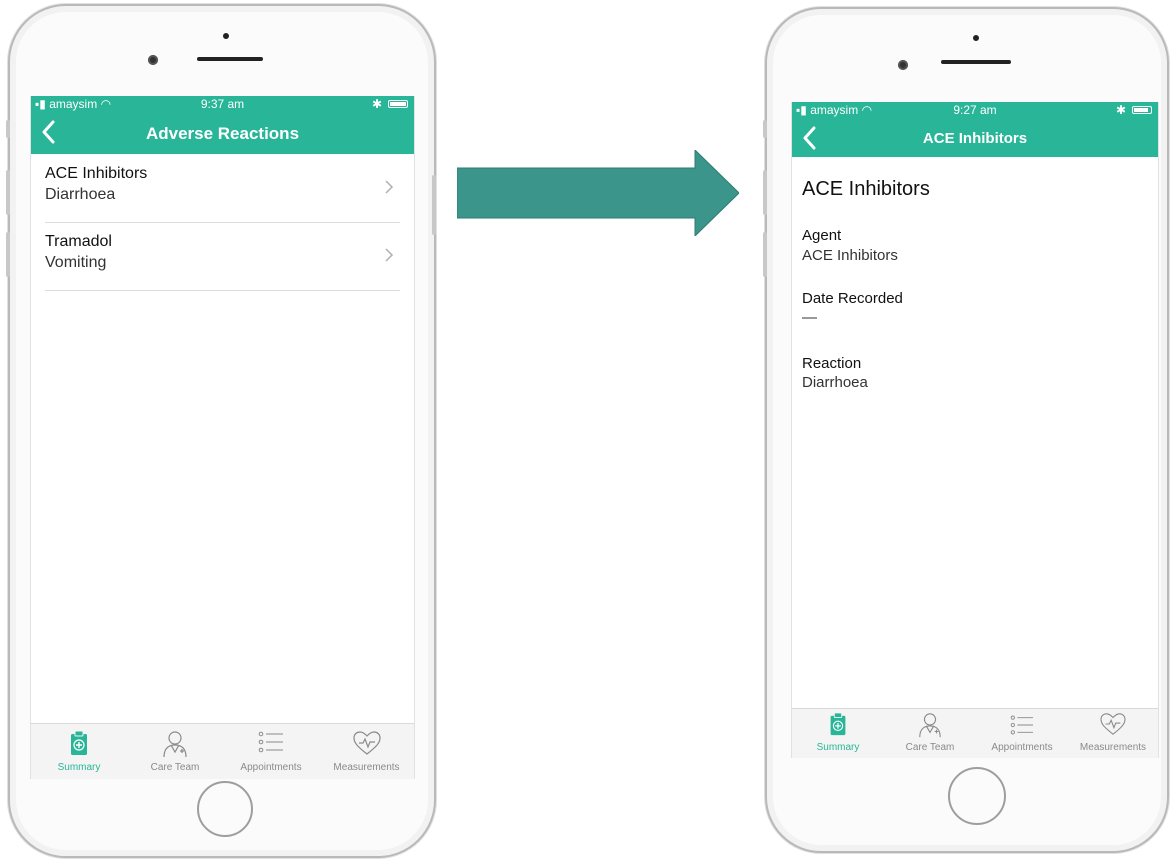 This screenshot has height=859, width=1173. Describe the element at coordinates (852, 298) in the screenshot. I see `field-label: Date Recorded` at that location.